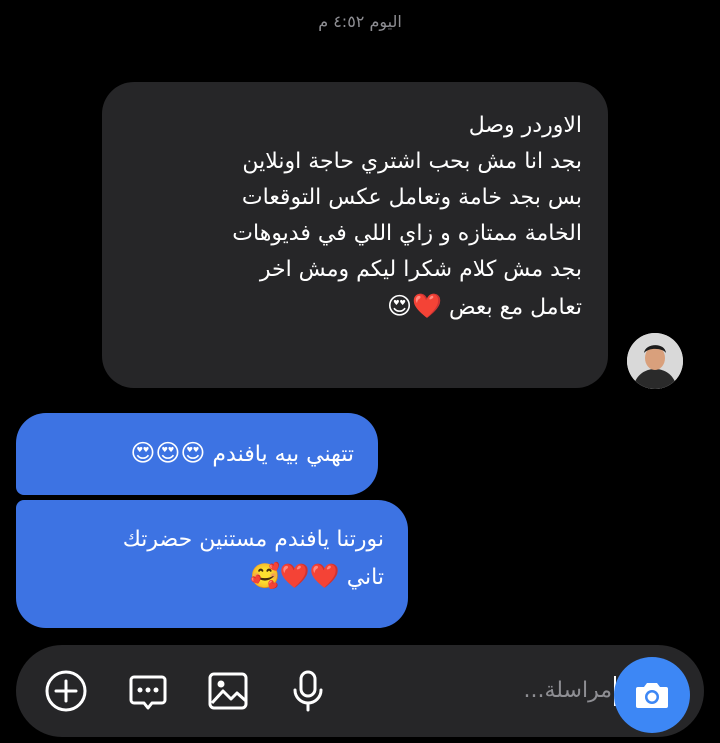  What do you see at coordinates (515, 307) in the screenshot?
I see `message-line-text: تعامل مع بعض` at bounding box center [515, 307].